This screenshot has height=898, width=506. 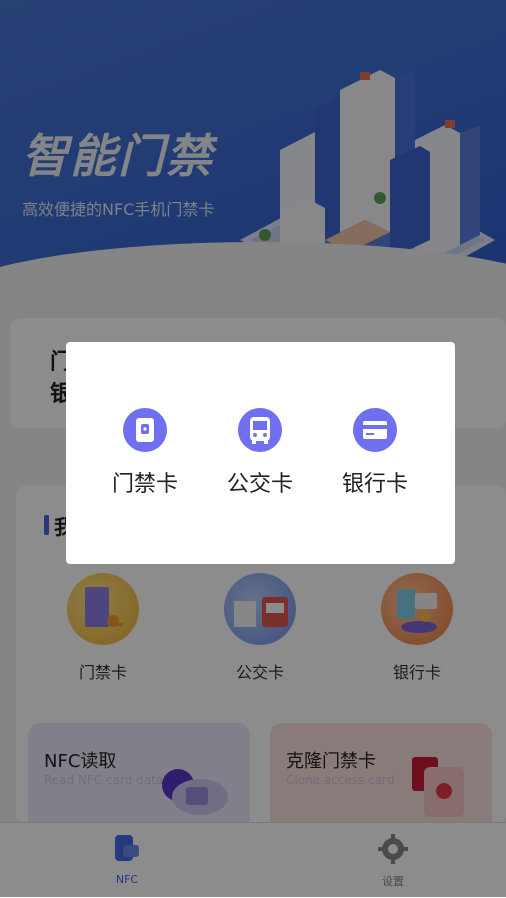 I want to click on dialog-option-bank-card: 银行卡, so click(x=375, y=453).